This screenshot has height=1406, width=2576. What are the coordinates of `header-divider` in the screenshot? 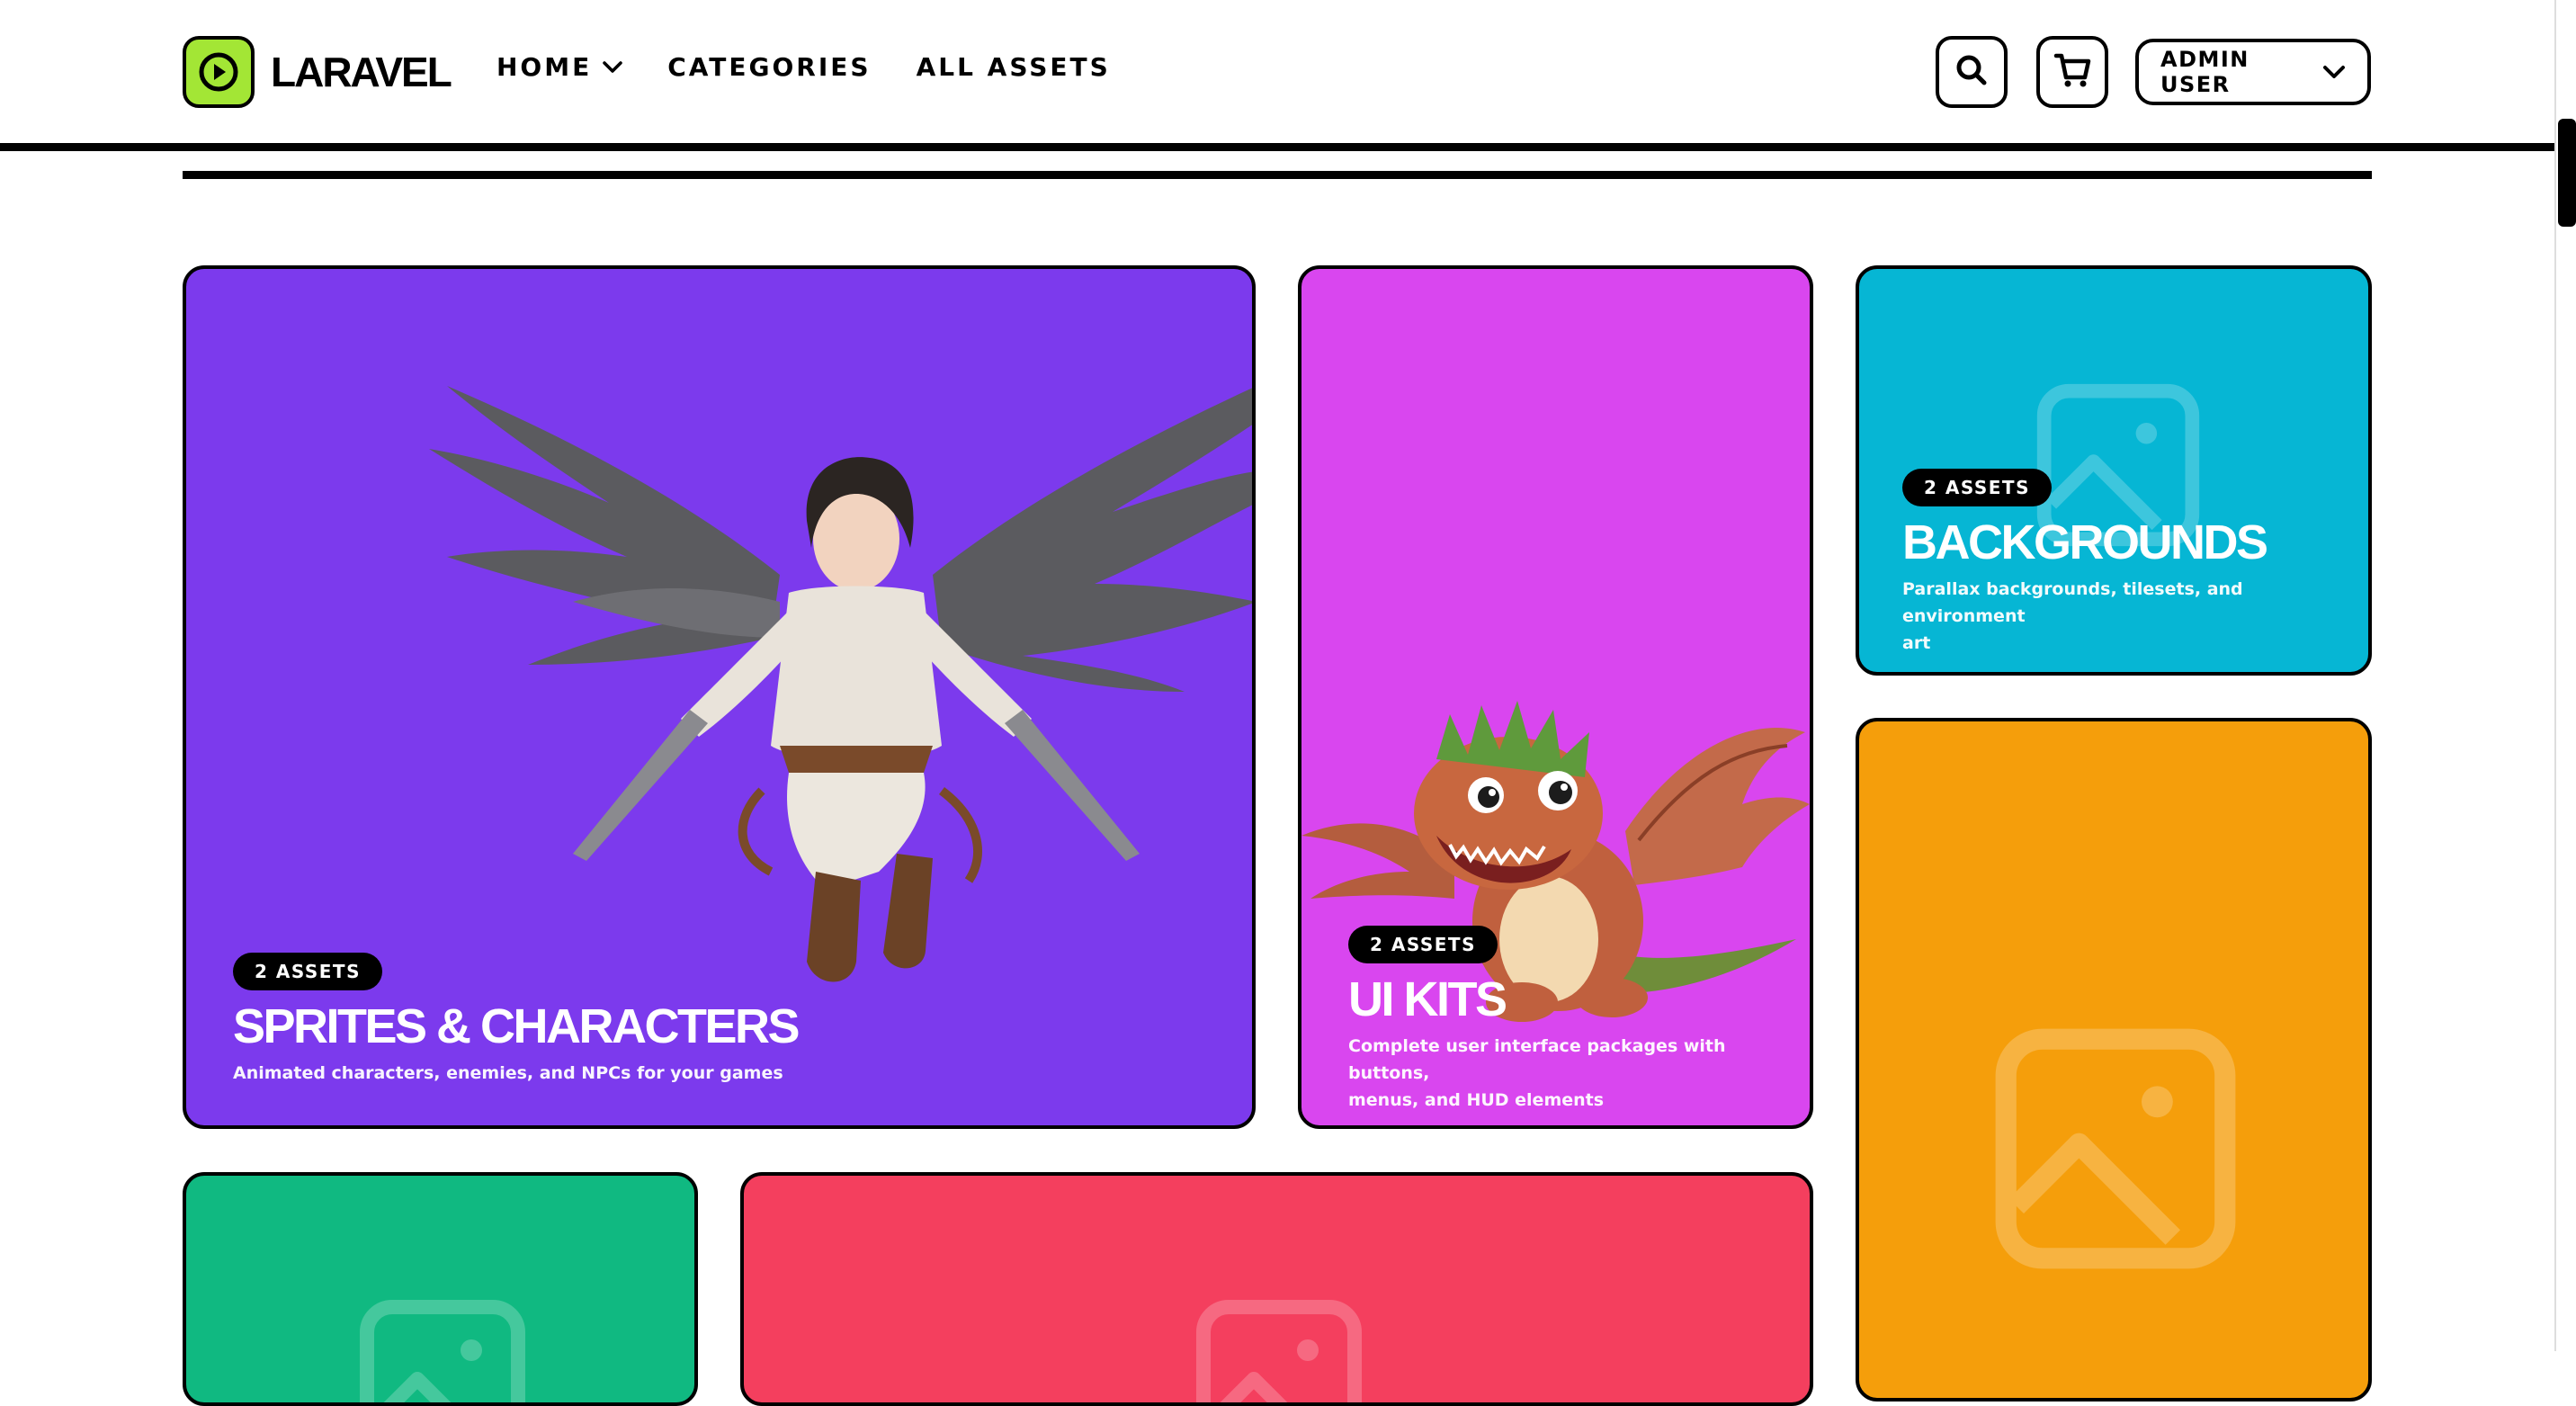 It's located at (1277, 147).